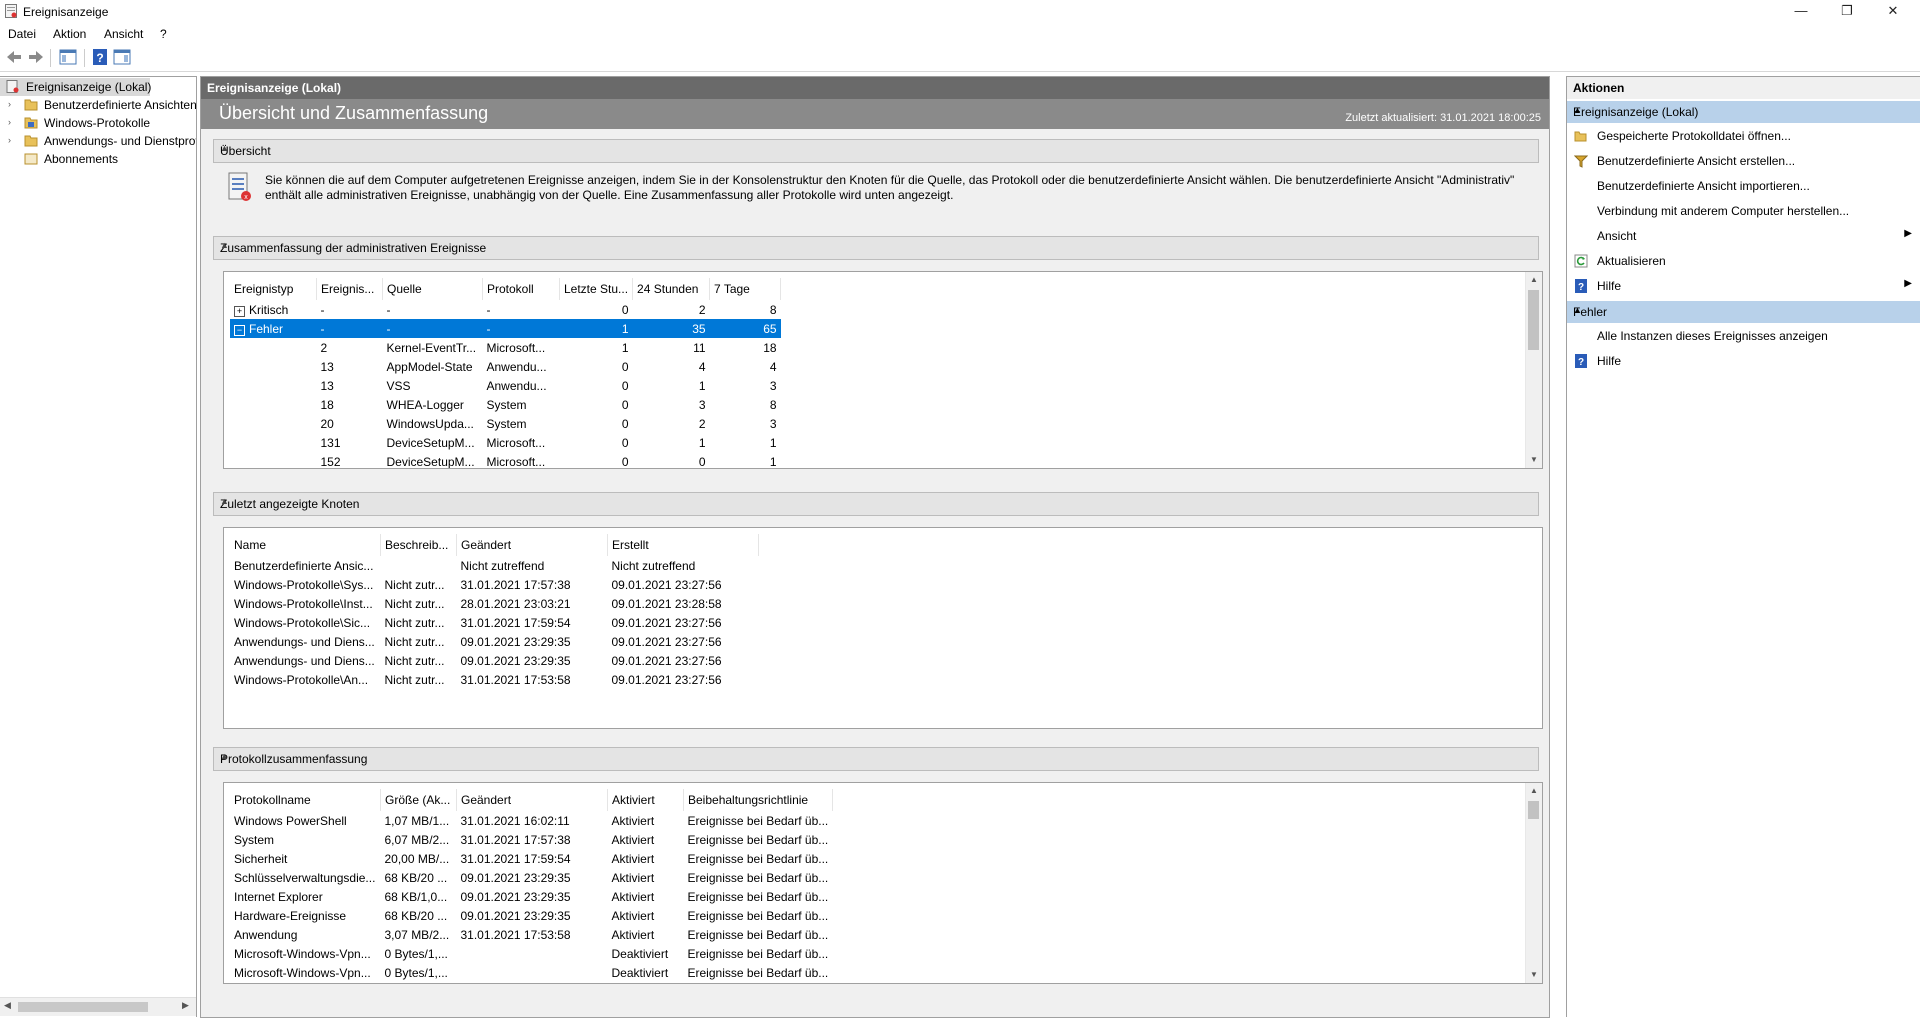  I want to click on close-button: ✕, so click(1893, 12).